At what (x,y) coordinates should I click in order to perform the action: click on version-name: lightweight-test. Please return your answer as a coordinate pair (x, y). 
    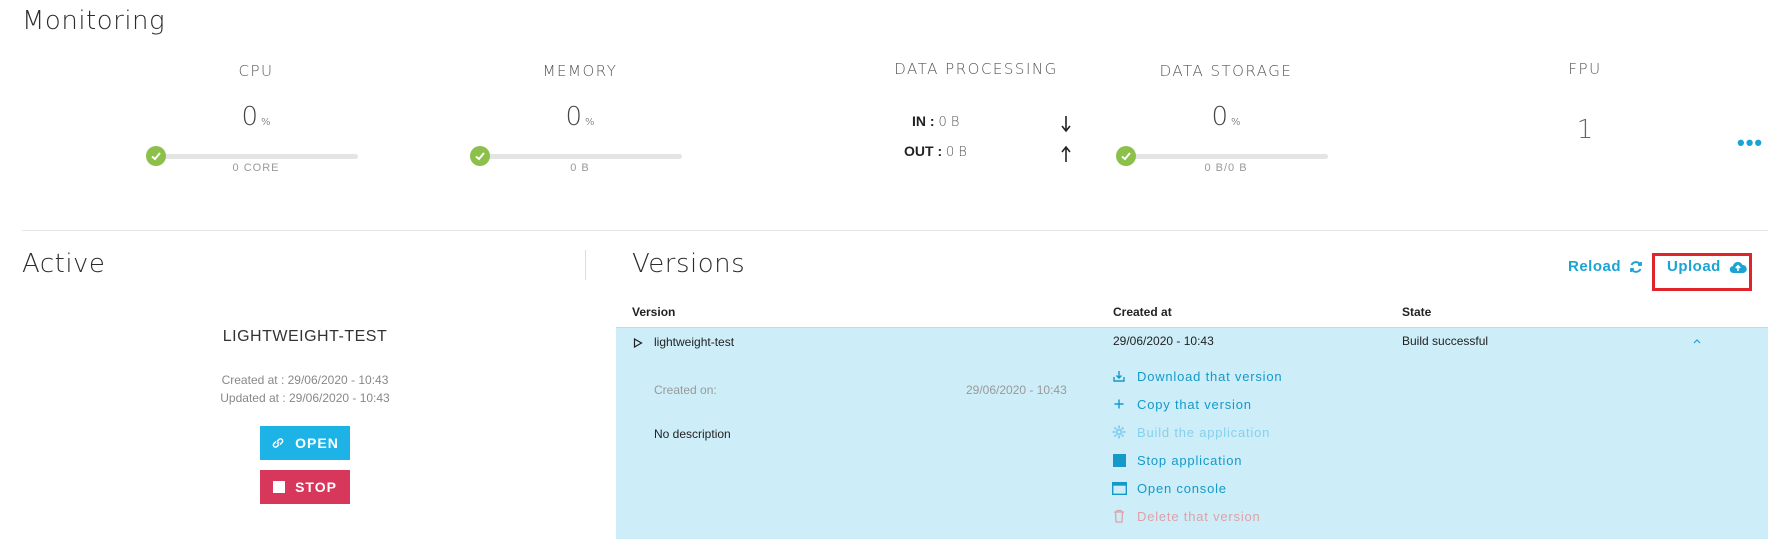
    Looking at the image, I should click on (694, 342).